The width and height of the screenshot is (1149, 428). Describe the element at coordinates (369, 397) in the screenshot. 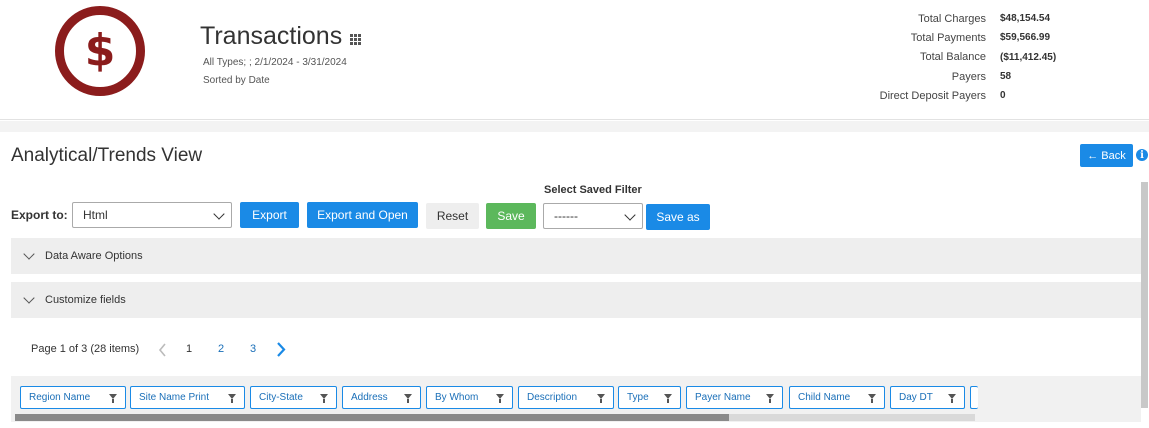

I see `column-label: Address` at that location.